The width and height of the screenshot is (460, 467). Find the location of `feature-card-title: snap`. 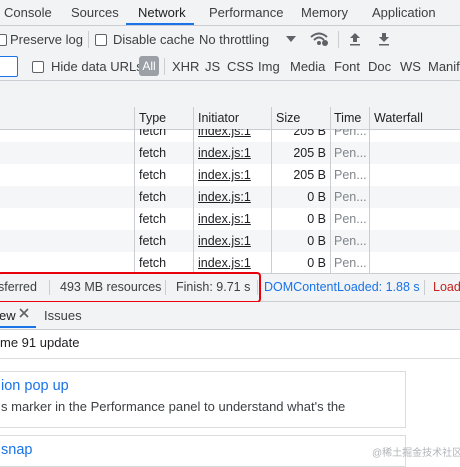

feature-card-title: snap is located at coordinates (16, 450).